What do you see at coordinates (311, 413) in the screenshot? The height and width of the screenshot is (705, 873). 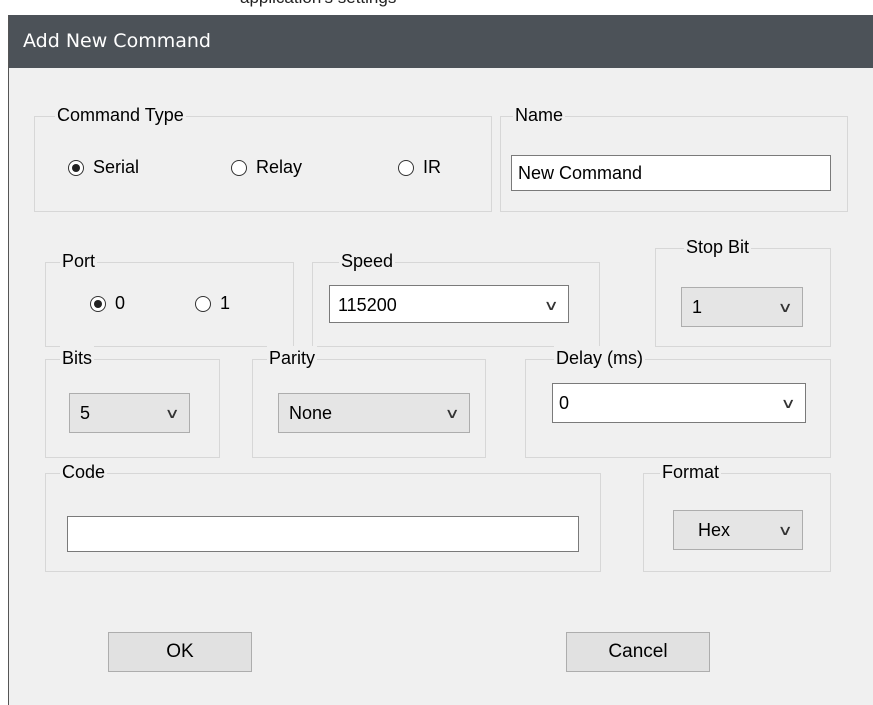 I see `parity-value: None` at bounding box center [311, 413].